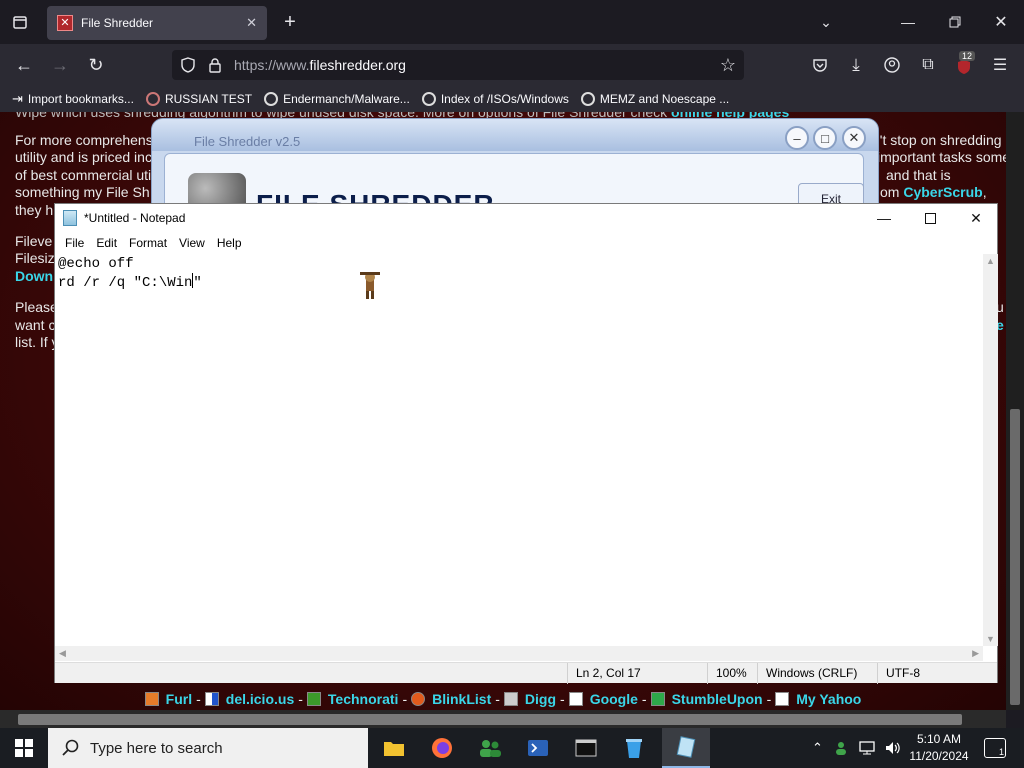 This screenshot has height=768, width=1024. I want to click on bookmark-russian-test: RUSSIAN TEST, so click(199, 99).